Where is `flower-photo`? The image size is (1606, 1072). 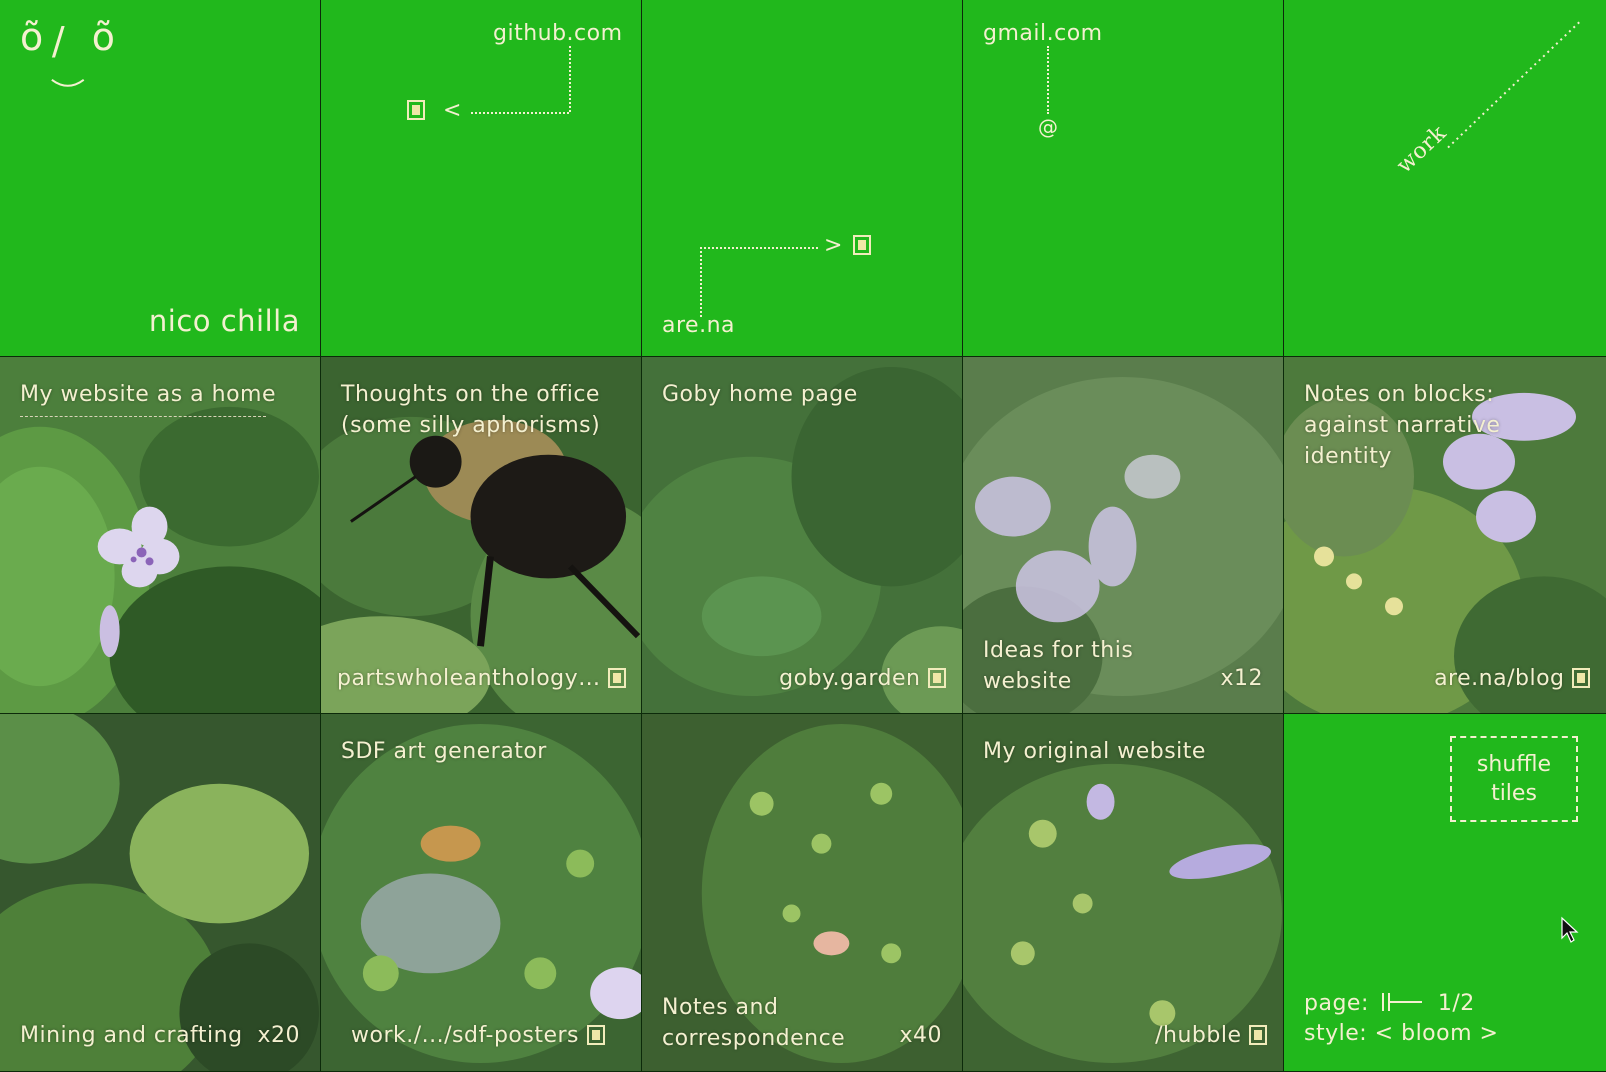
flower-photo is located at coordinates (160, 535).